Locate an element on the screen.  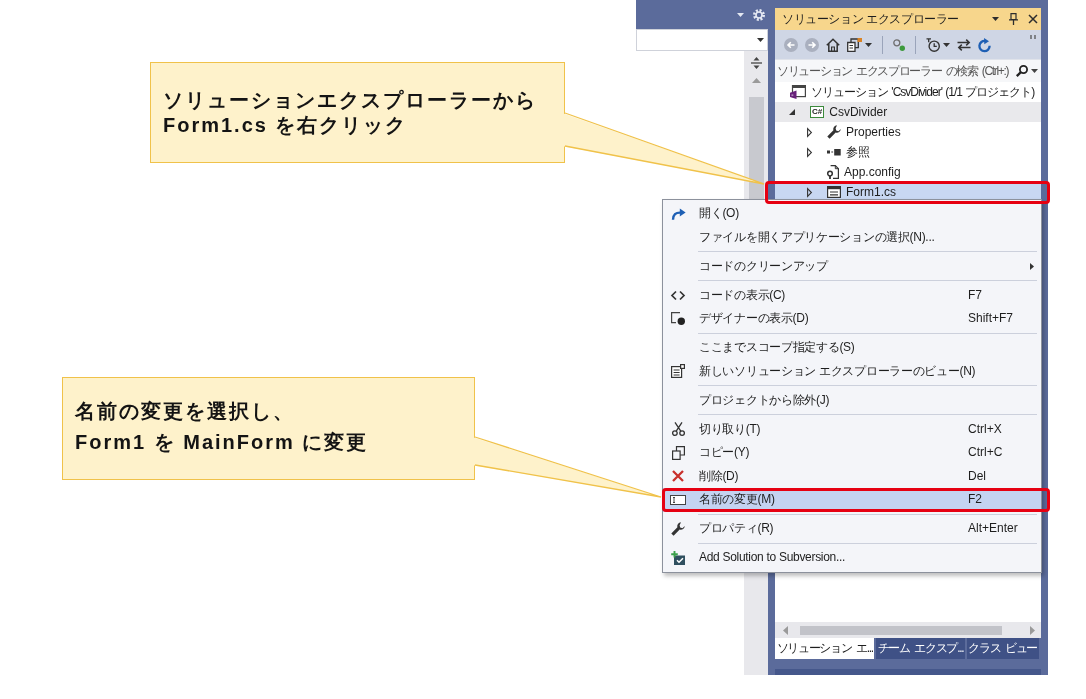
menu-item: ここまでスコープ指定する(S) is located at coordinates (852, 348).